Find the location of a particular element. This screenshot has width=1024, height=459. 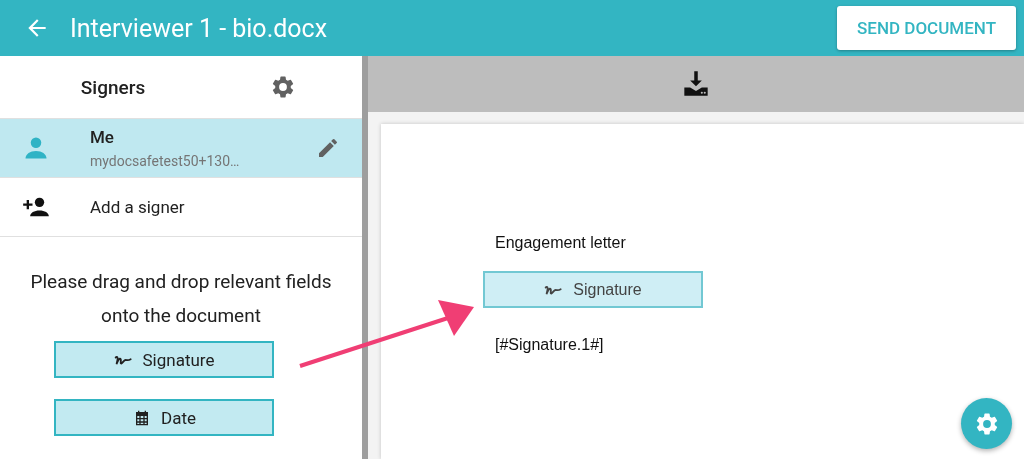

add-signer-item: Add a signer is located at coordinates (181, 207).